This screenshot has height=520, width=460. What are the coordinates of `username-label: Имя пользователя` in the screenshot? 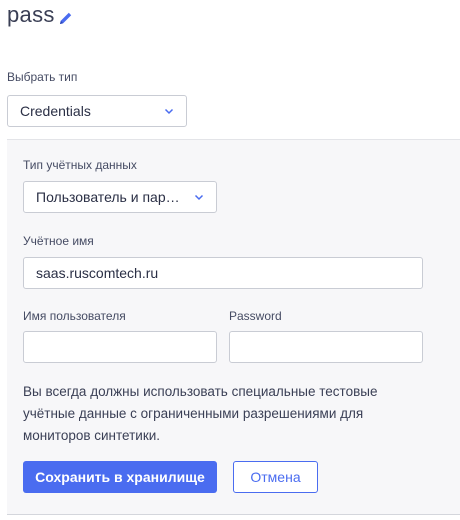 It's located at (74, 316).